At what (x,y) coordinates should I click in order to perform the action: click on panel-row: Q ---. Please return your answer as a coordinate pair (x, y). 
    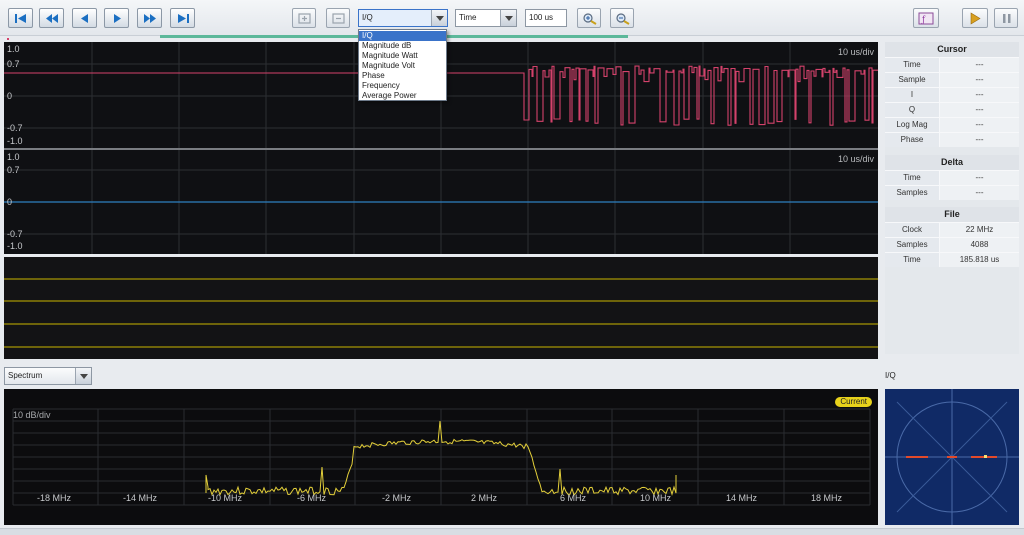
    Looking at the image, I should click on (952, 109).